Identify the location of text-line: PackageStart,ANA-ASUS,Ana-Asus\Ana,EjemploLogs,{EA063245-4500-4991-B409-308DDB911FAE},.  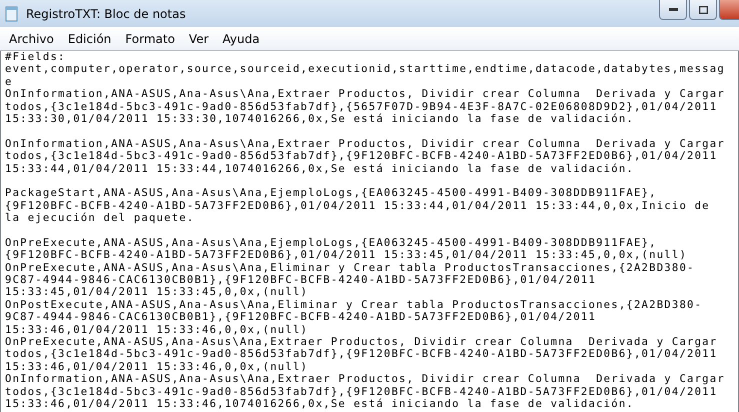
(331, 193).